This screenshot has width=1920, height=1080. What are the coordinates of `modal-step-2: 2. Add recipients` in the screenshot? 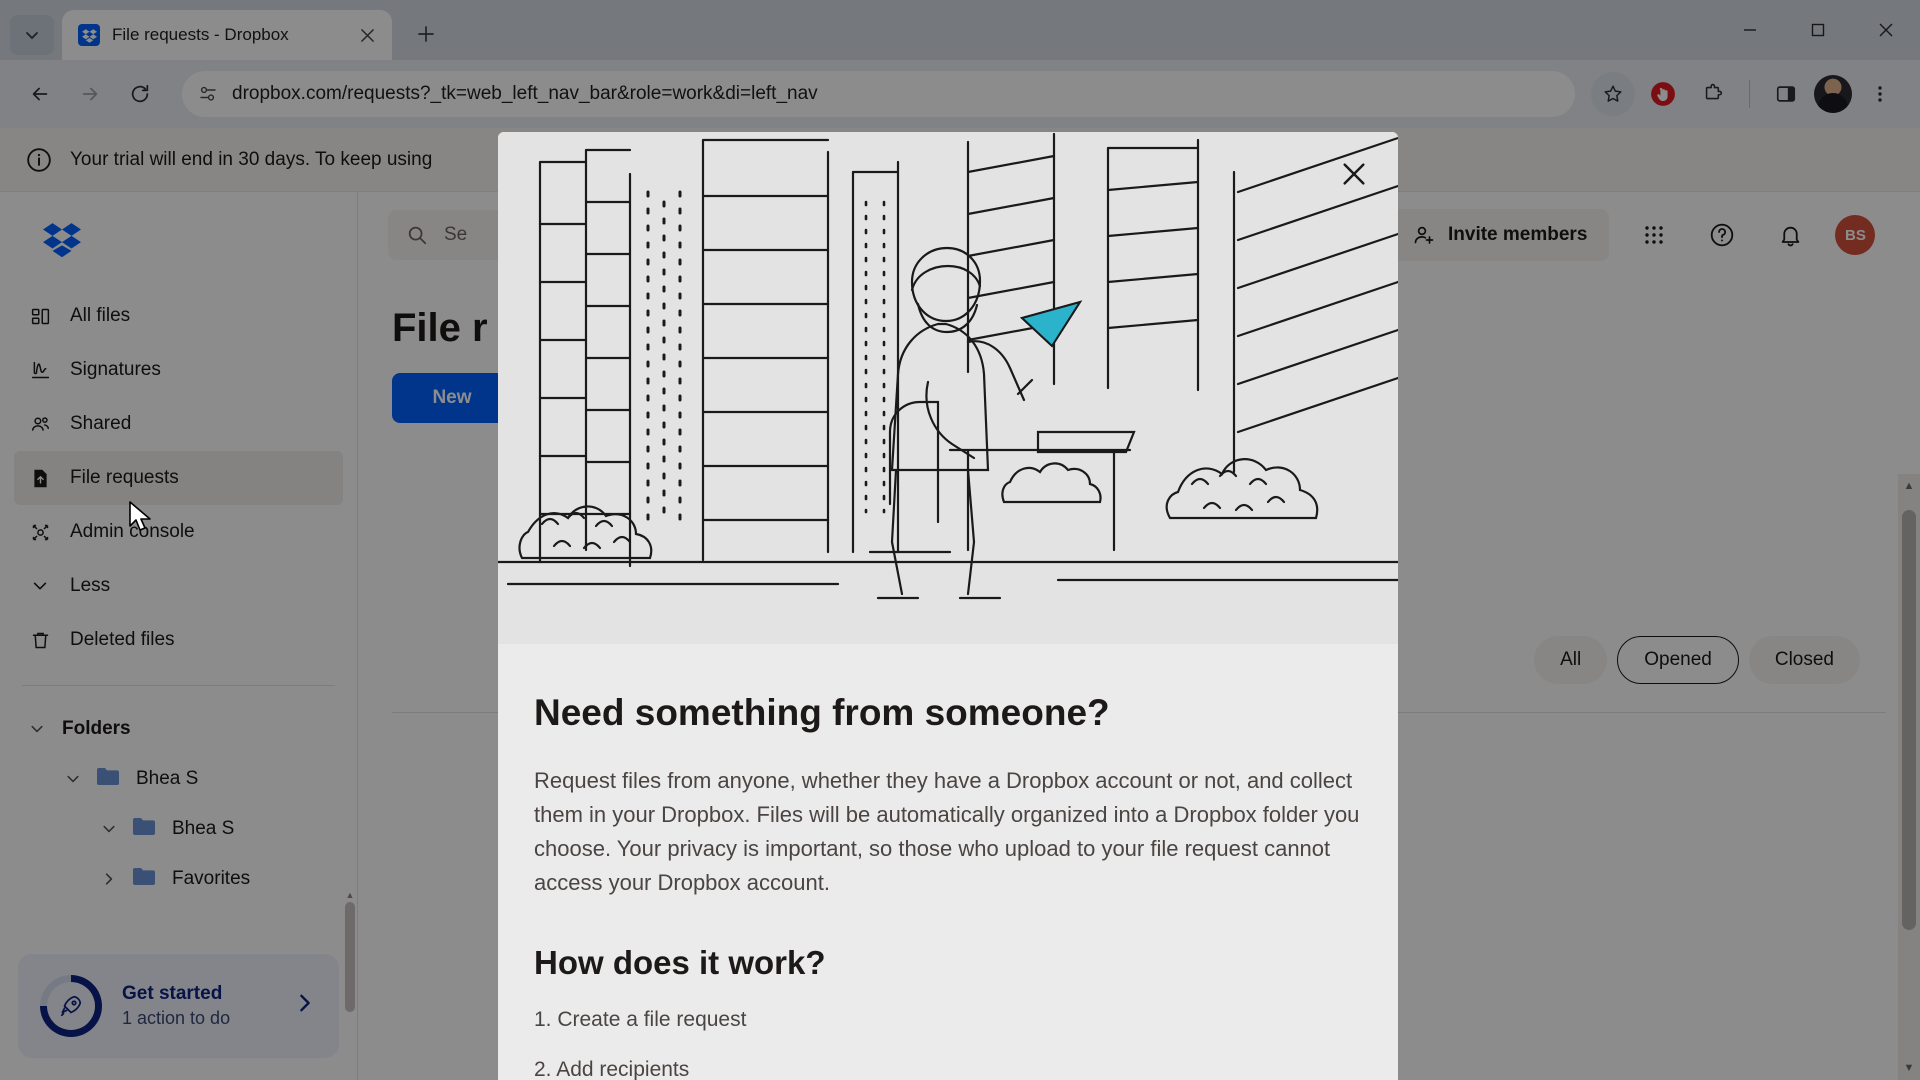 It's located at (612, 1069).